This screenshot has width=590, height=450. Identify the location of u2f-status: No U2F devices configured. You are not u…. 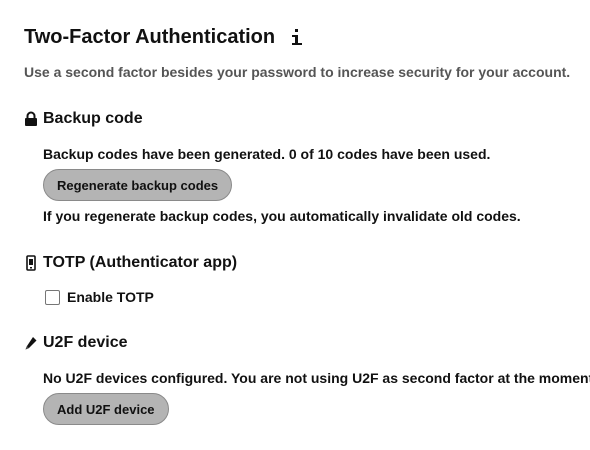
(316, 378).